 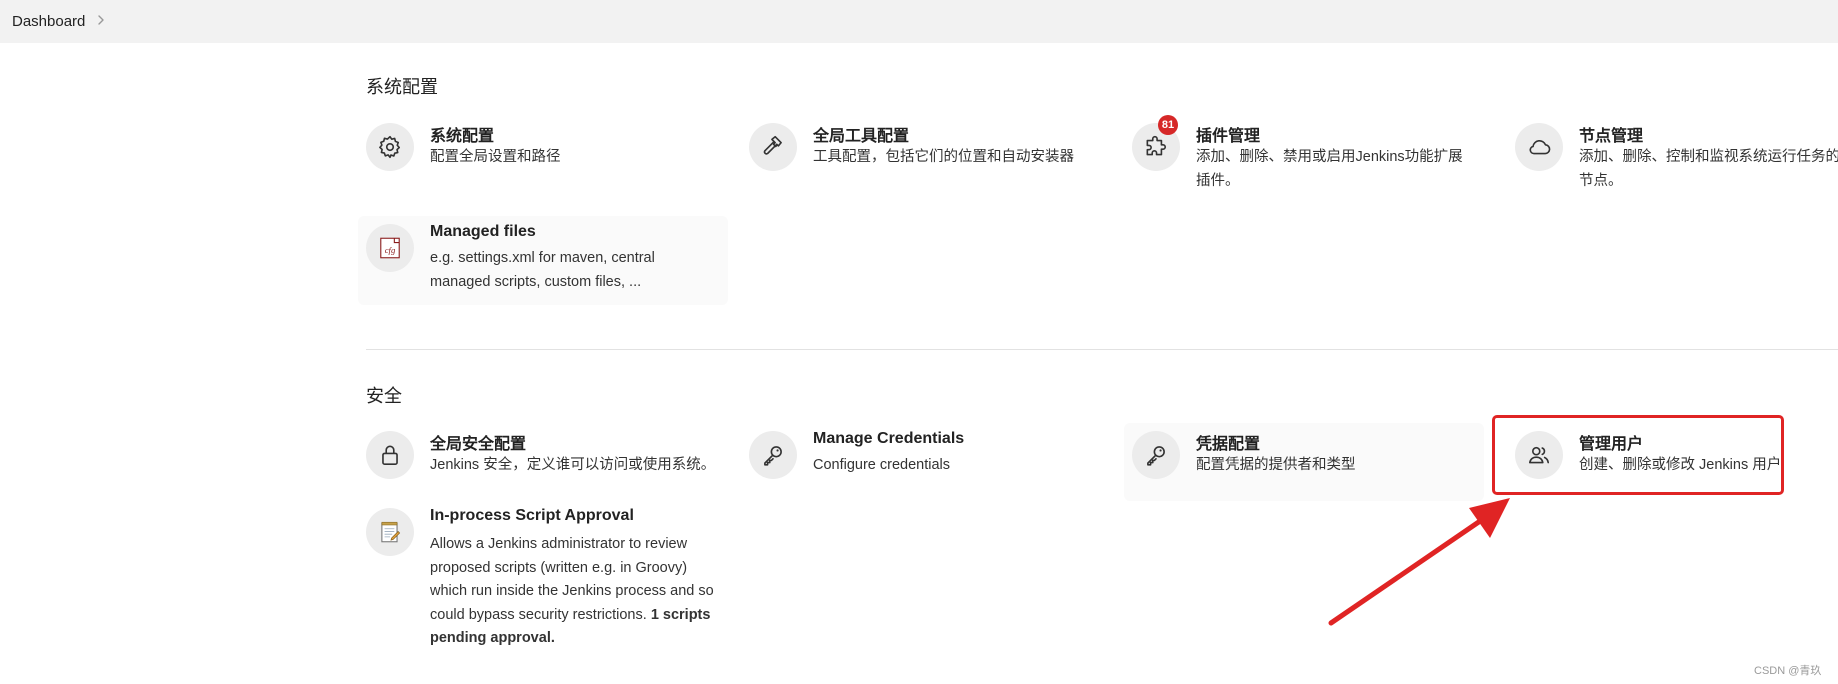 What do you see at coordinates (861, 136) in the screenshot?
I see `card-title: 全局工具配置` at bounding box center [861, 136].